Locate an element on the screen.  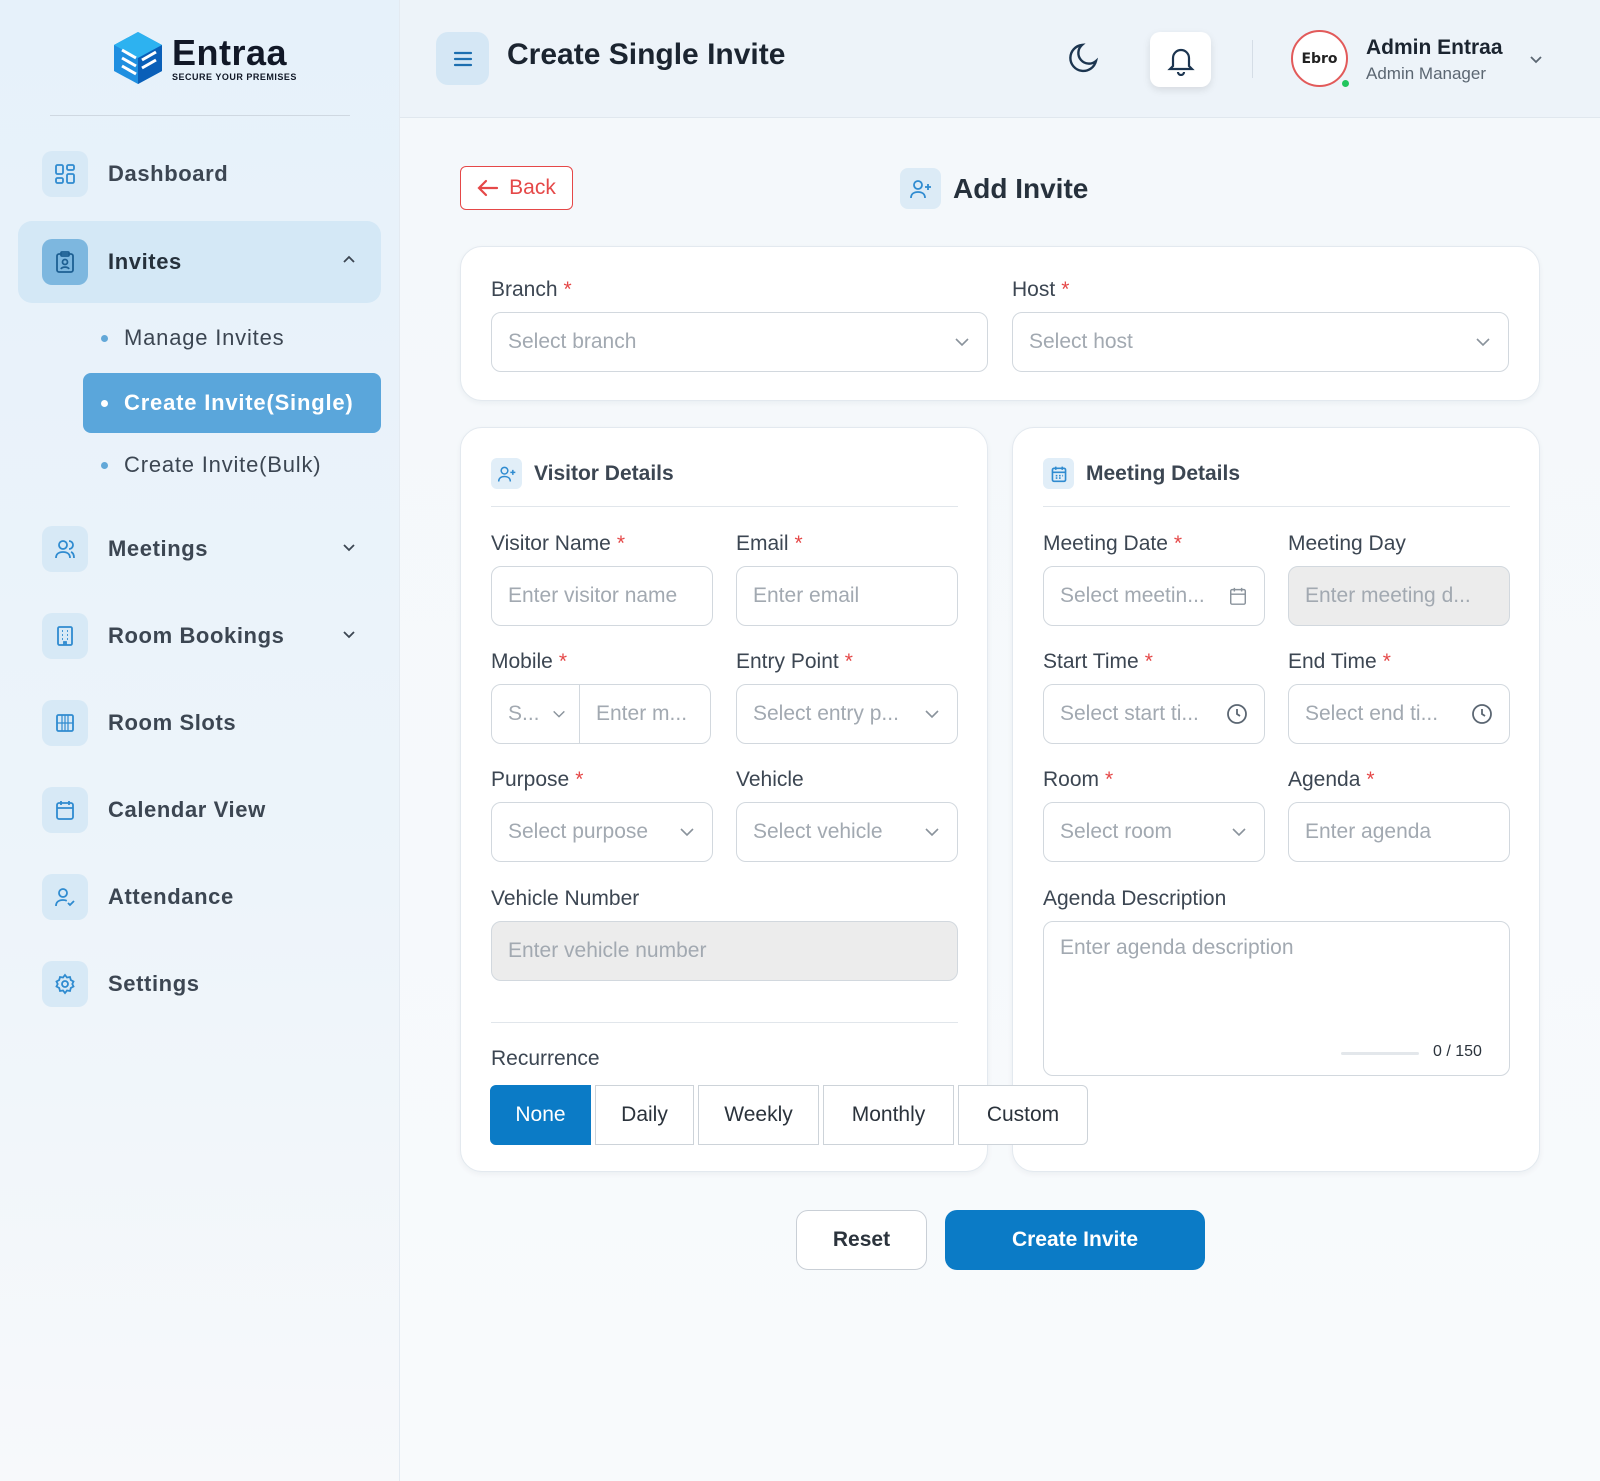
section-divider is located at coordinates (1276, 506).